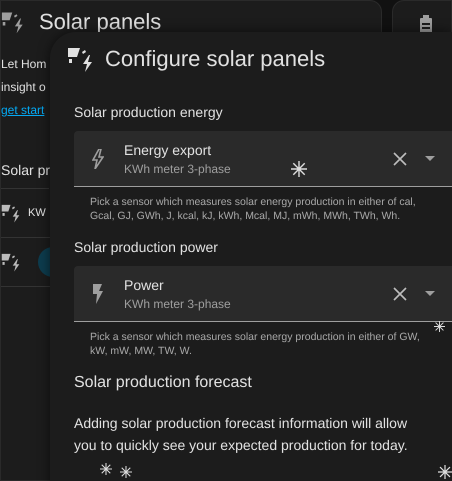  Describe the element at coordinates (149, 112) in the screenshot. I see `section-heading: Solar production energy` at that location.